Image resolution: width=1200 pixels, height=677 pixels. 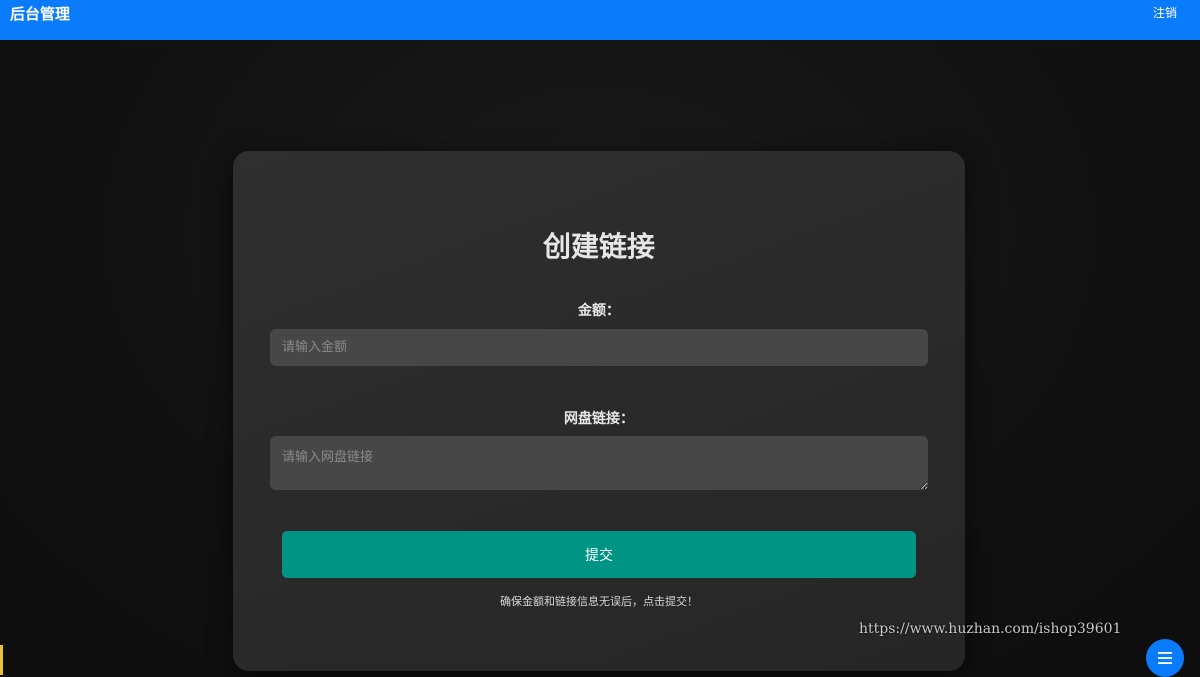 What do you see at coordinates (1165, 13) in the screenshot?
I see `logout-link: 注销` at bounding box center [1165, 13].